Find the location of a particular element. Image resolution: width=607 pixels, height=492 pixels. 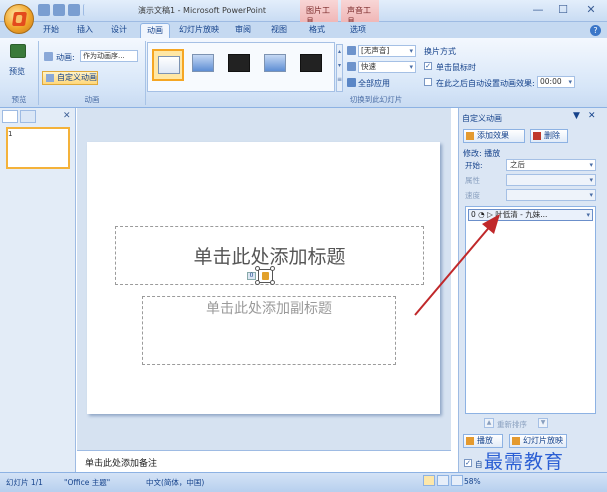

watermark: 最需教育 is located at coordinates (544, 460).